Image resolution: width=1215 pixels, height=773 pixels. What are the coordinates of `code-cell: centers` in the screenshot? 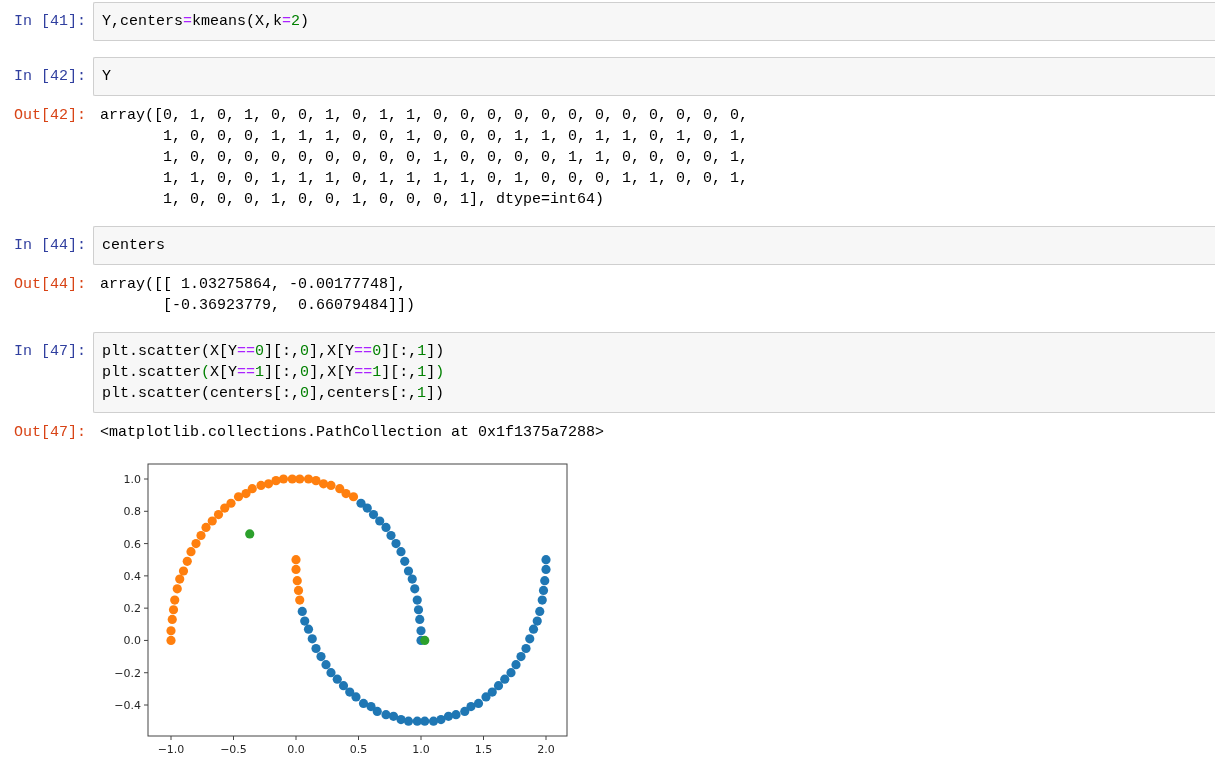 It's located at (654, 245).